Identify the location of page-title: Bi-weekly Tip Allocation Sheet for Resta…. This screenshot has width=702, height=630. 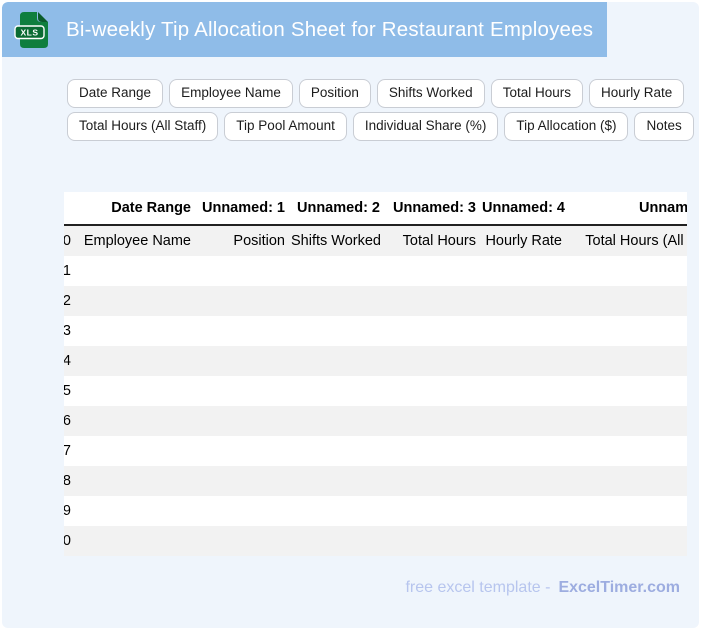
(330, 29).